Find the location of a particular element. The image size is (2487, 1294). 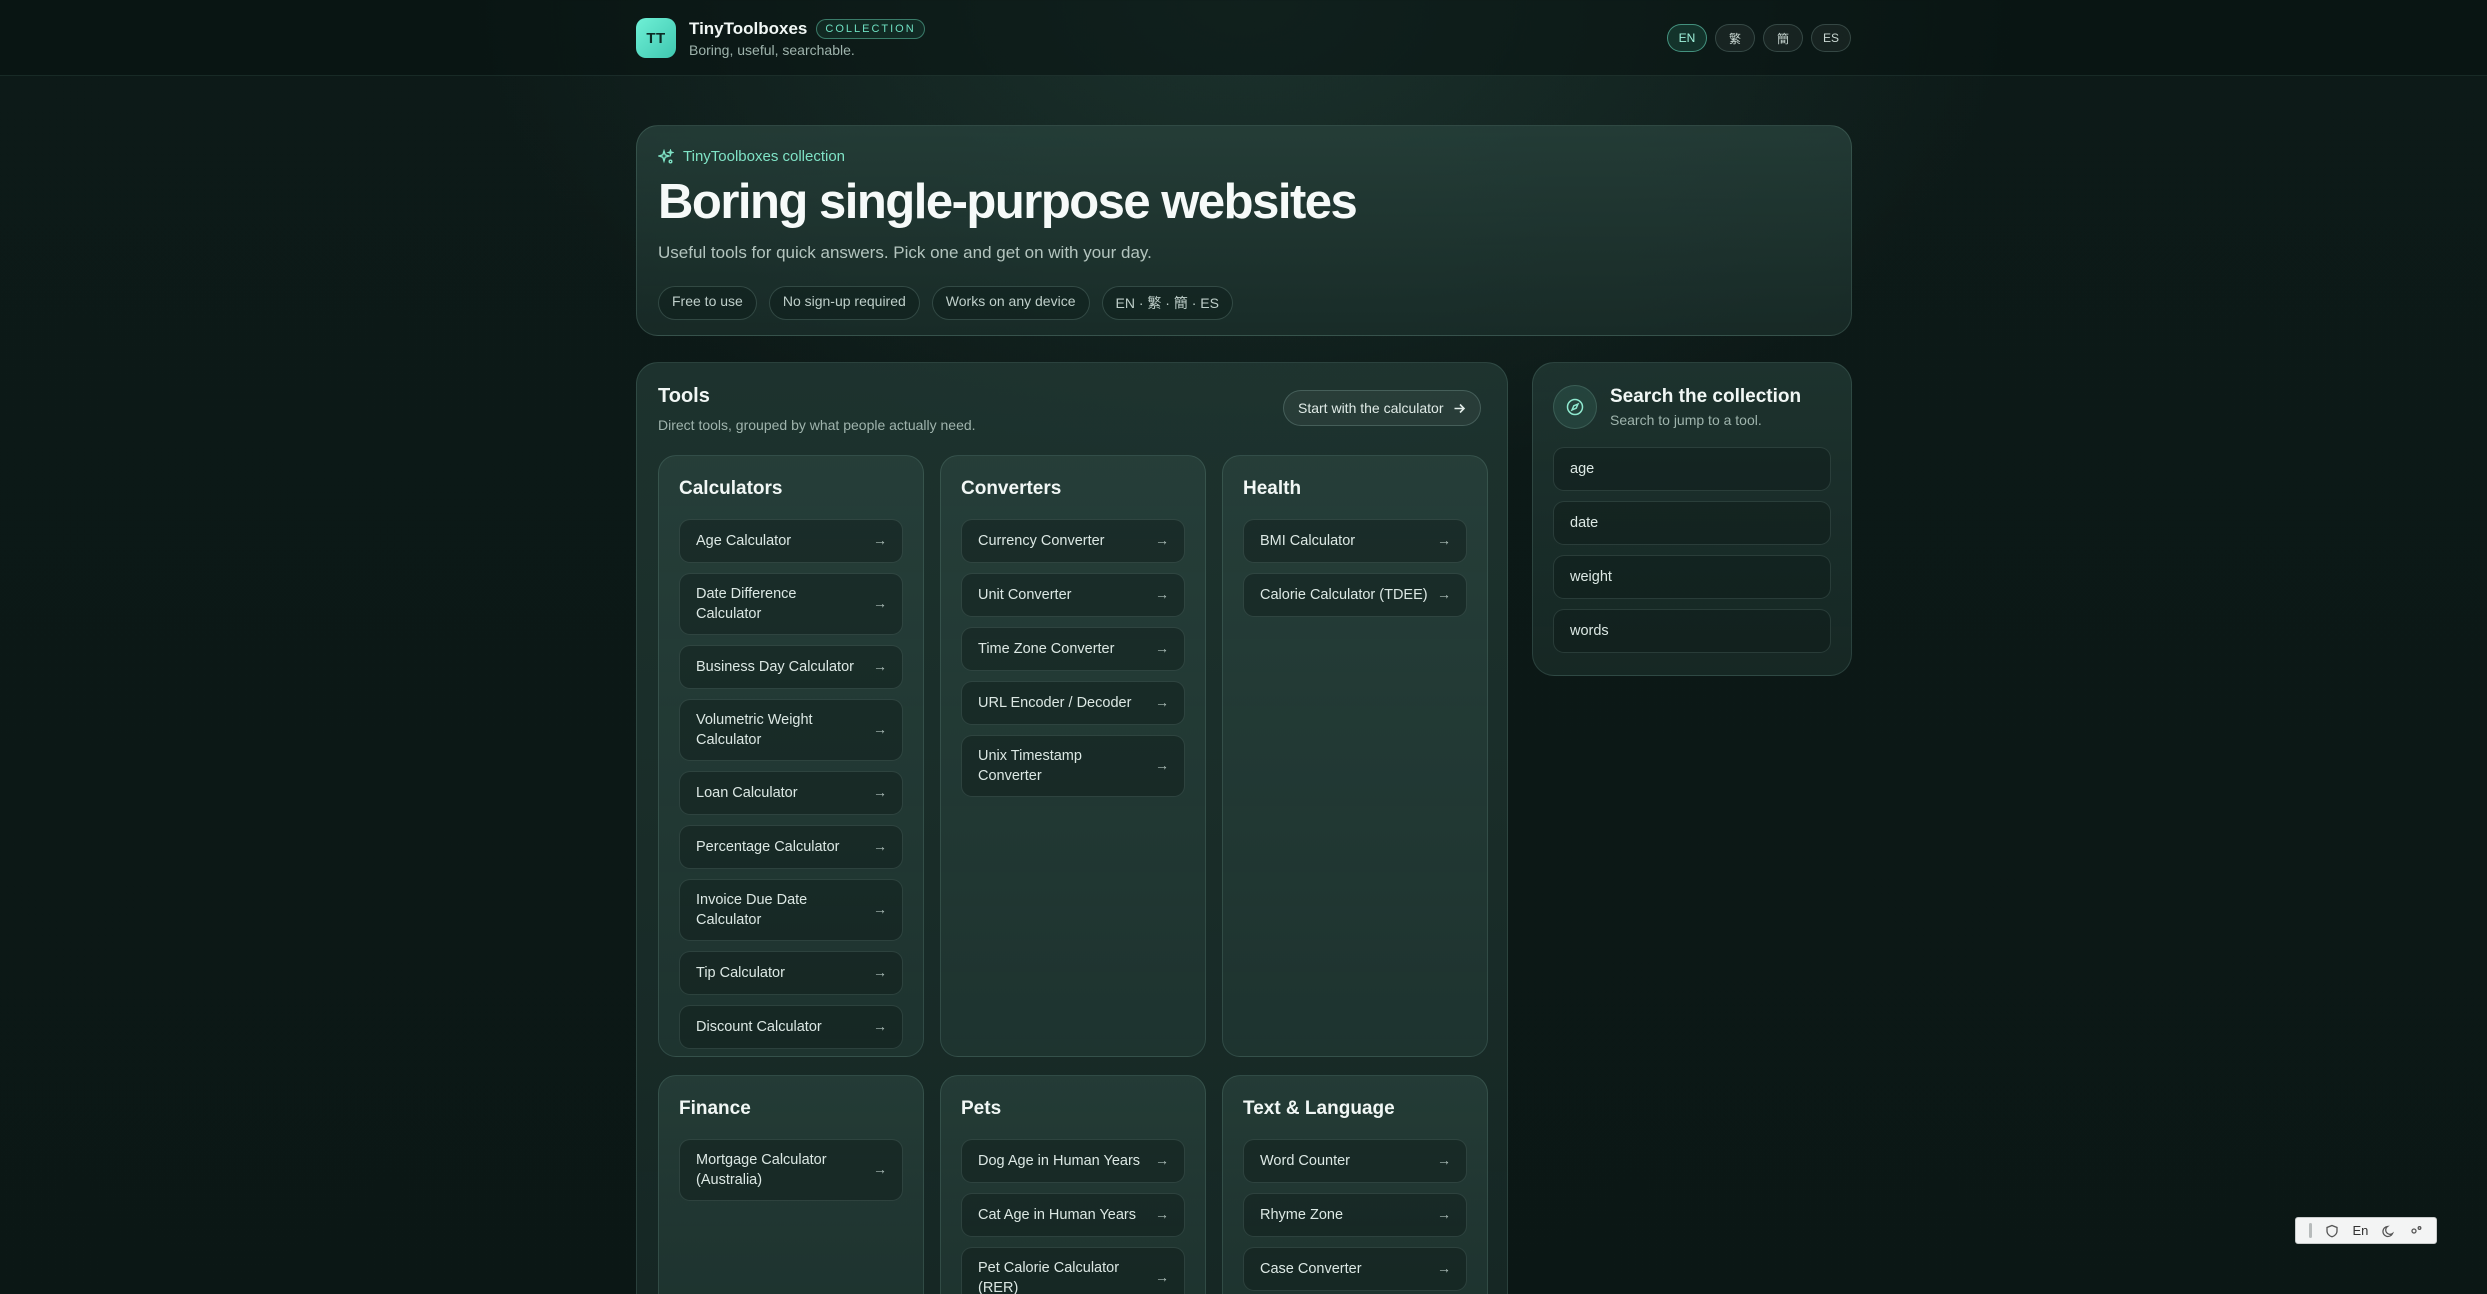

tool-link-age-calculator: Age Calculator → is located at coordinates (791, 541).